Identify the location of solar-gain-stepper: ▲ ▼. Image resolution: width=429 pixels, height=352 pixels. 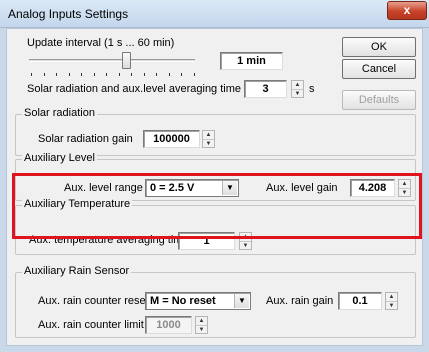
(208, 139).